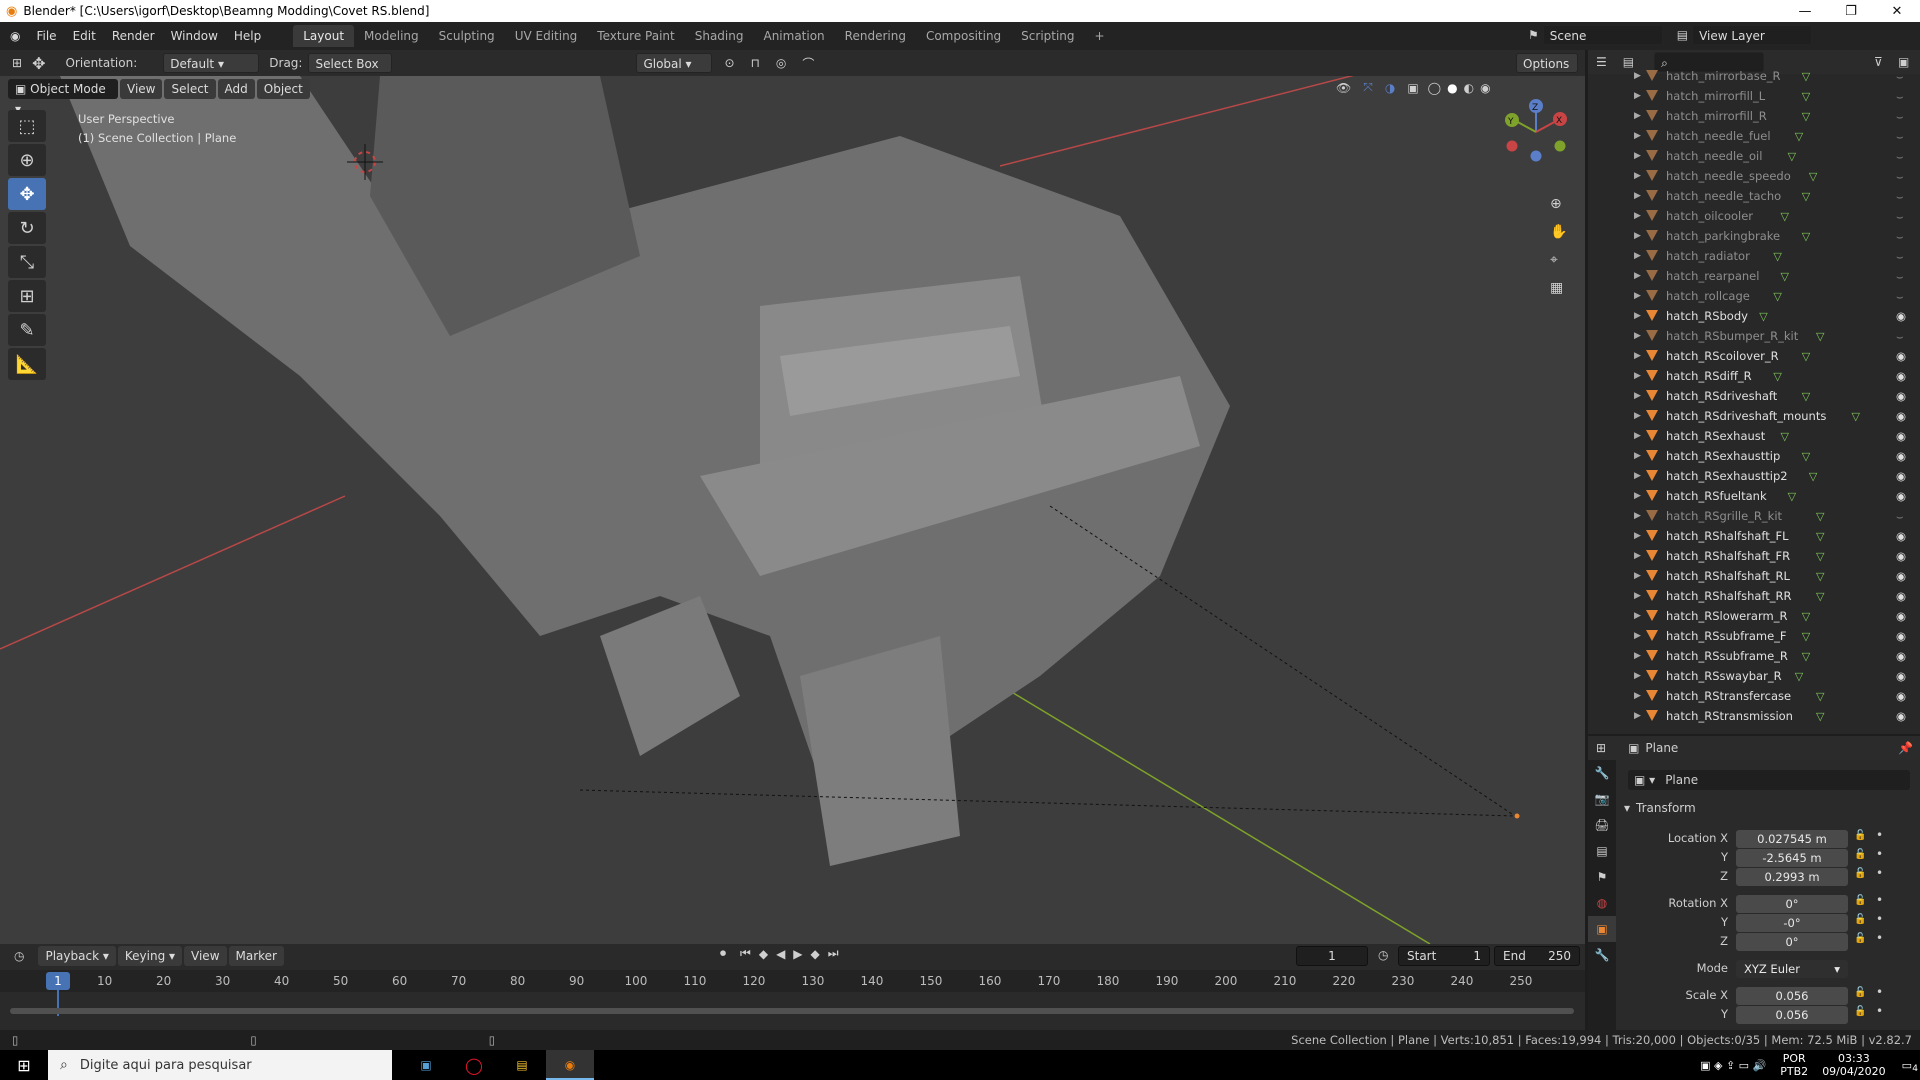 The image size is (1920, 1080). Describe the element at coordinates (1547, 63) in the screenshot. I see `options-dropdown: Options` at that location.